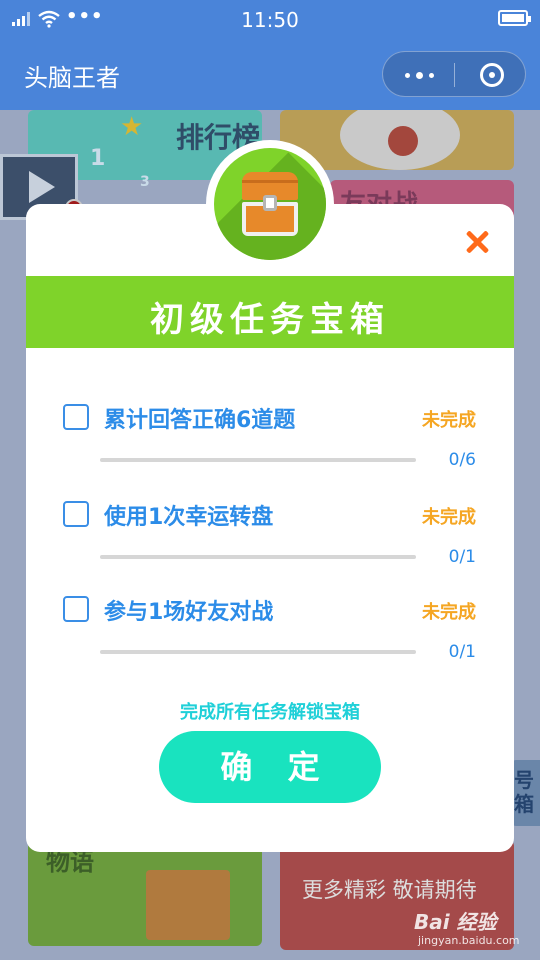  What do you see at coordinates (418, 75) in the screenshot?
I see `more-icon` at bounding box center [418, 75].